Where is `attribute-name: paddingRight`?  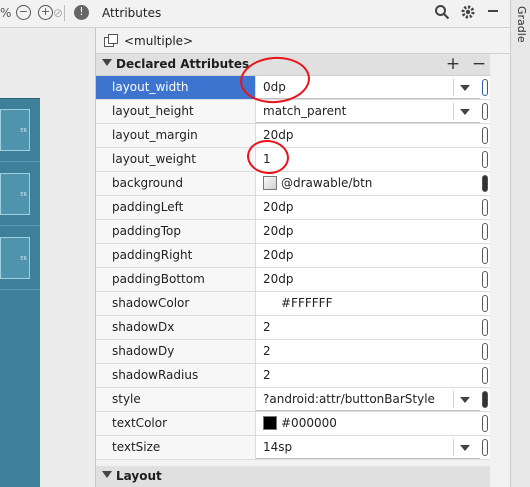
attribute-name: paddingRight is located at coordinates (176, 255).